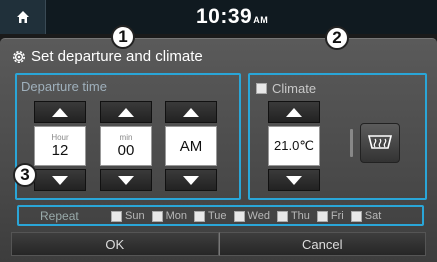  I want to click on ampm-spinner: AM, so click(191, 146).